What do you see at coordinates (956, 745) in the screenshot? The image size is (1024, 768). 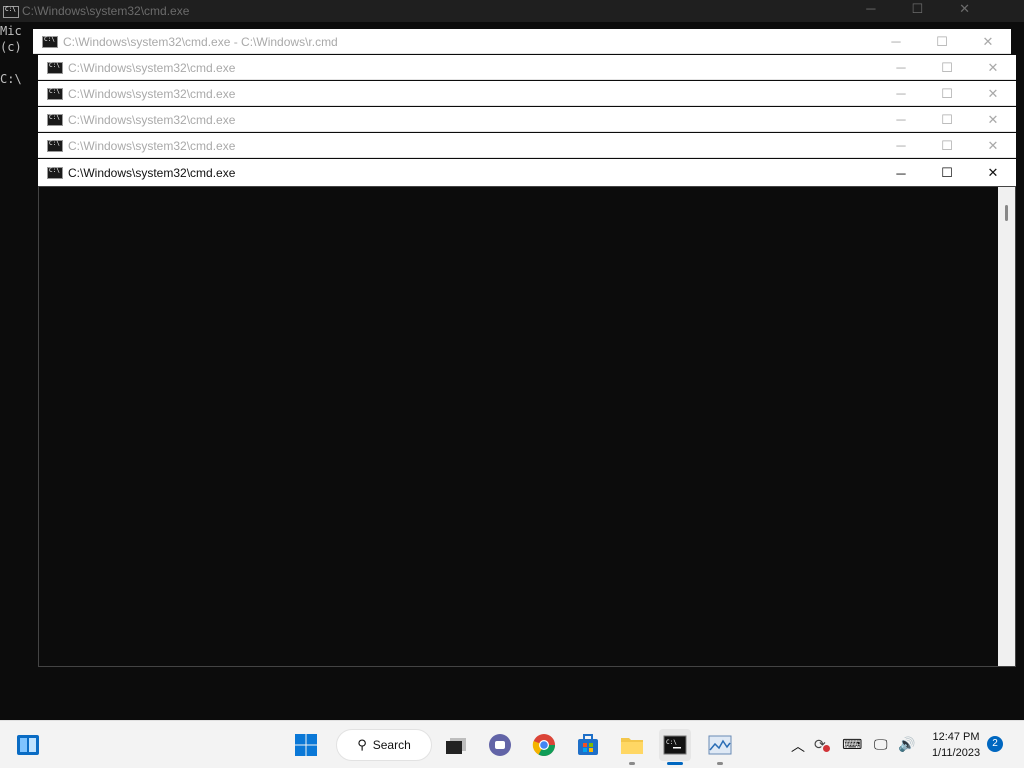 I see `clock: 12:47 PM 1/11/2023` at bounding box center [956, 745].